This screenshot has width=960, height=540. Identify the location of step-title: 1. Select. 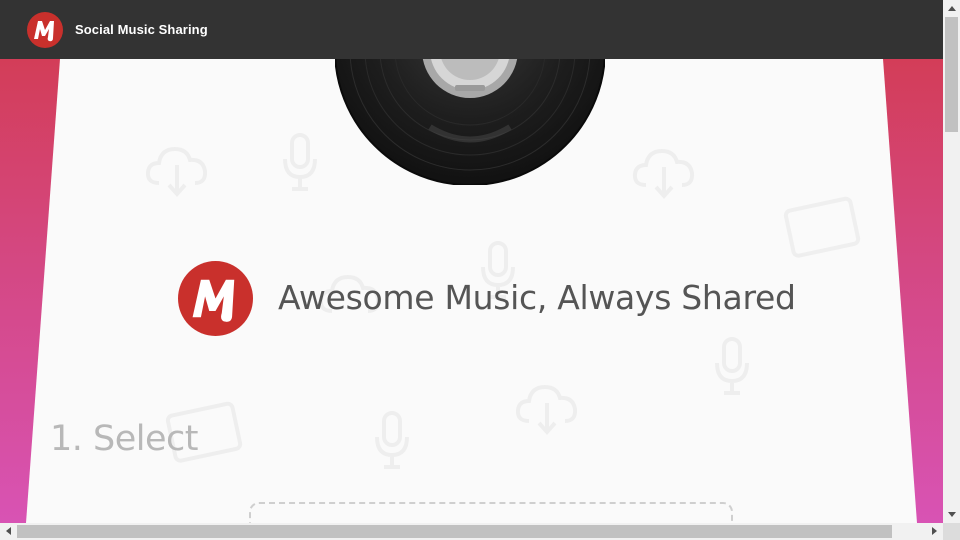
(124, 439).